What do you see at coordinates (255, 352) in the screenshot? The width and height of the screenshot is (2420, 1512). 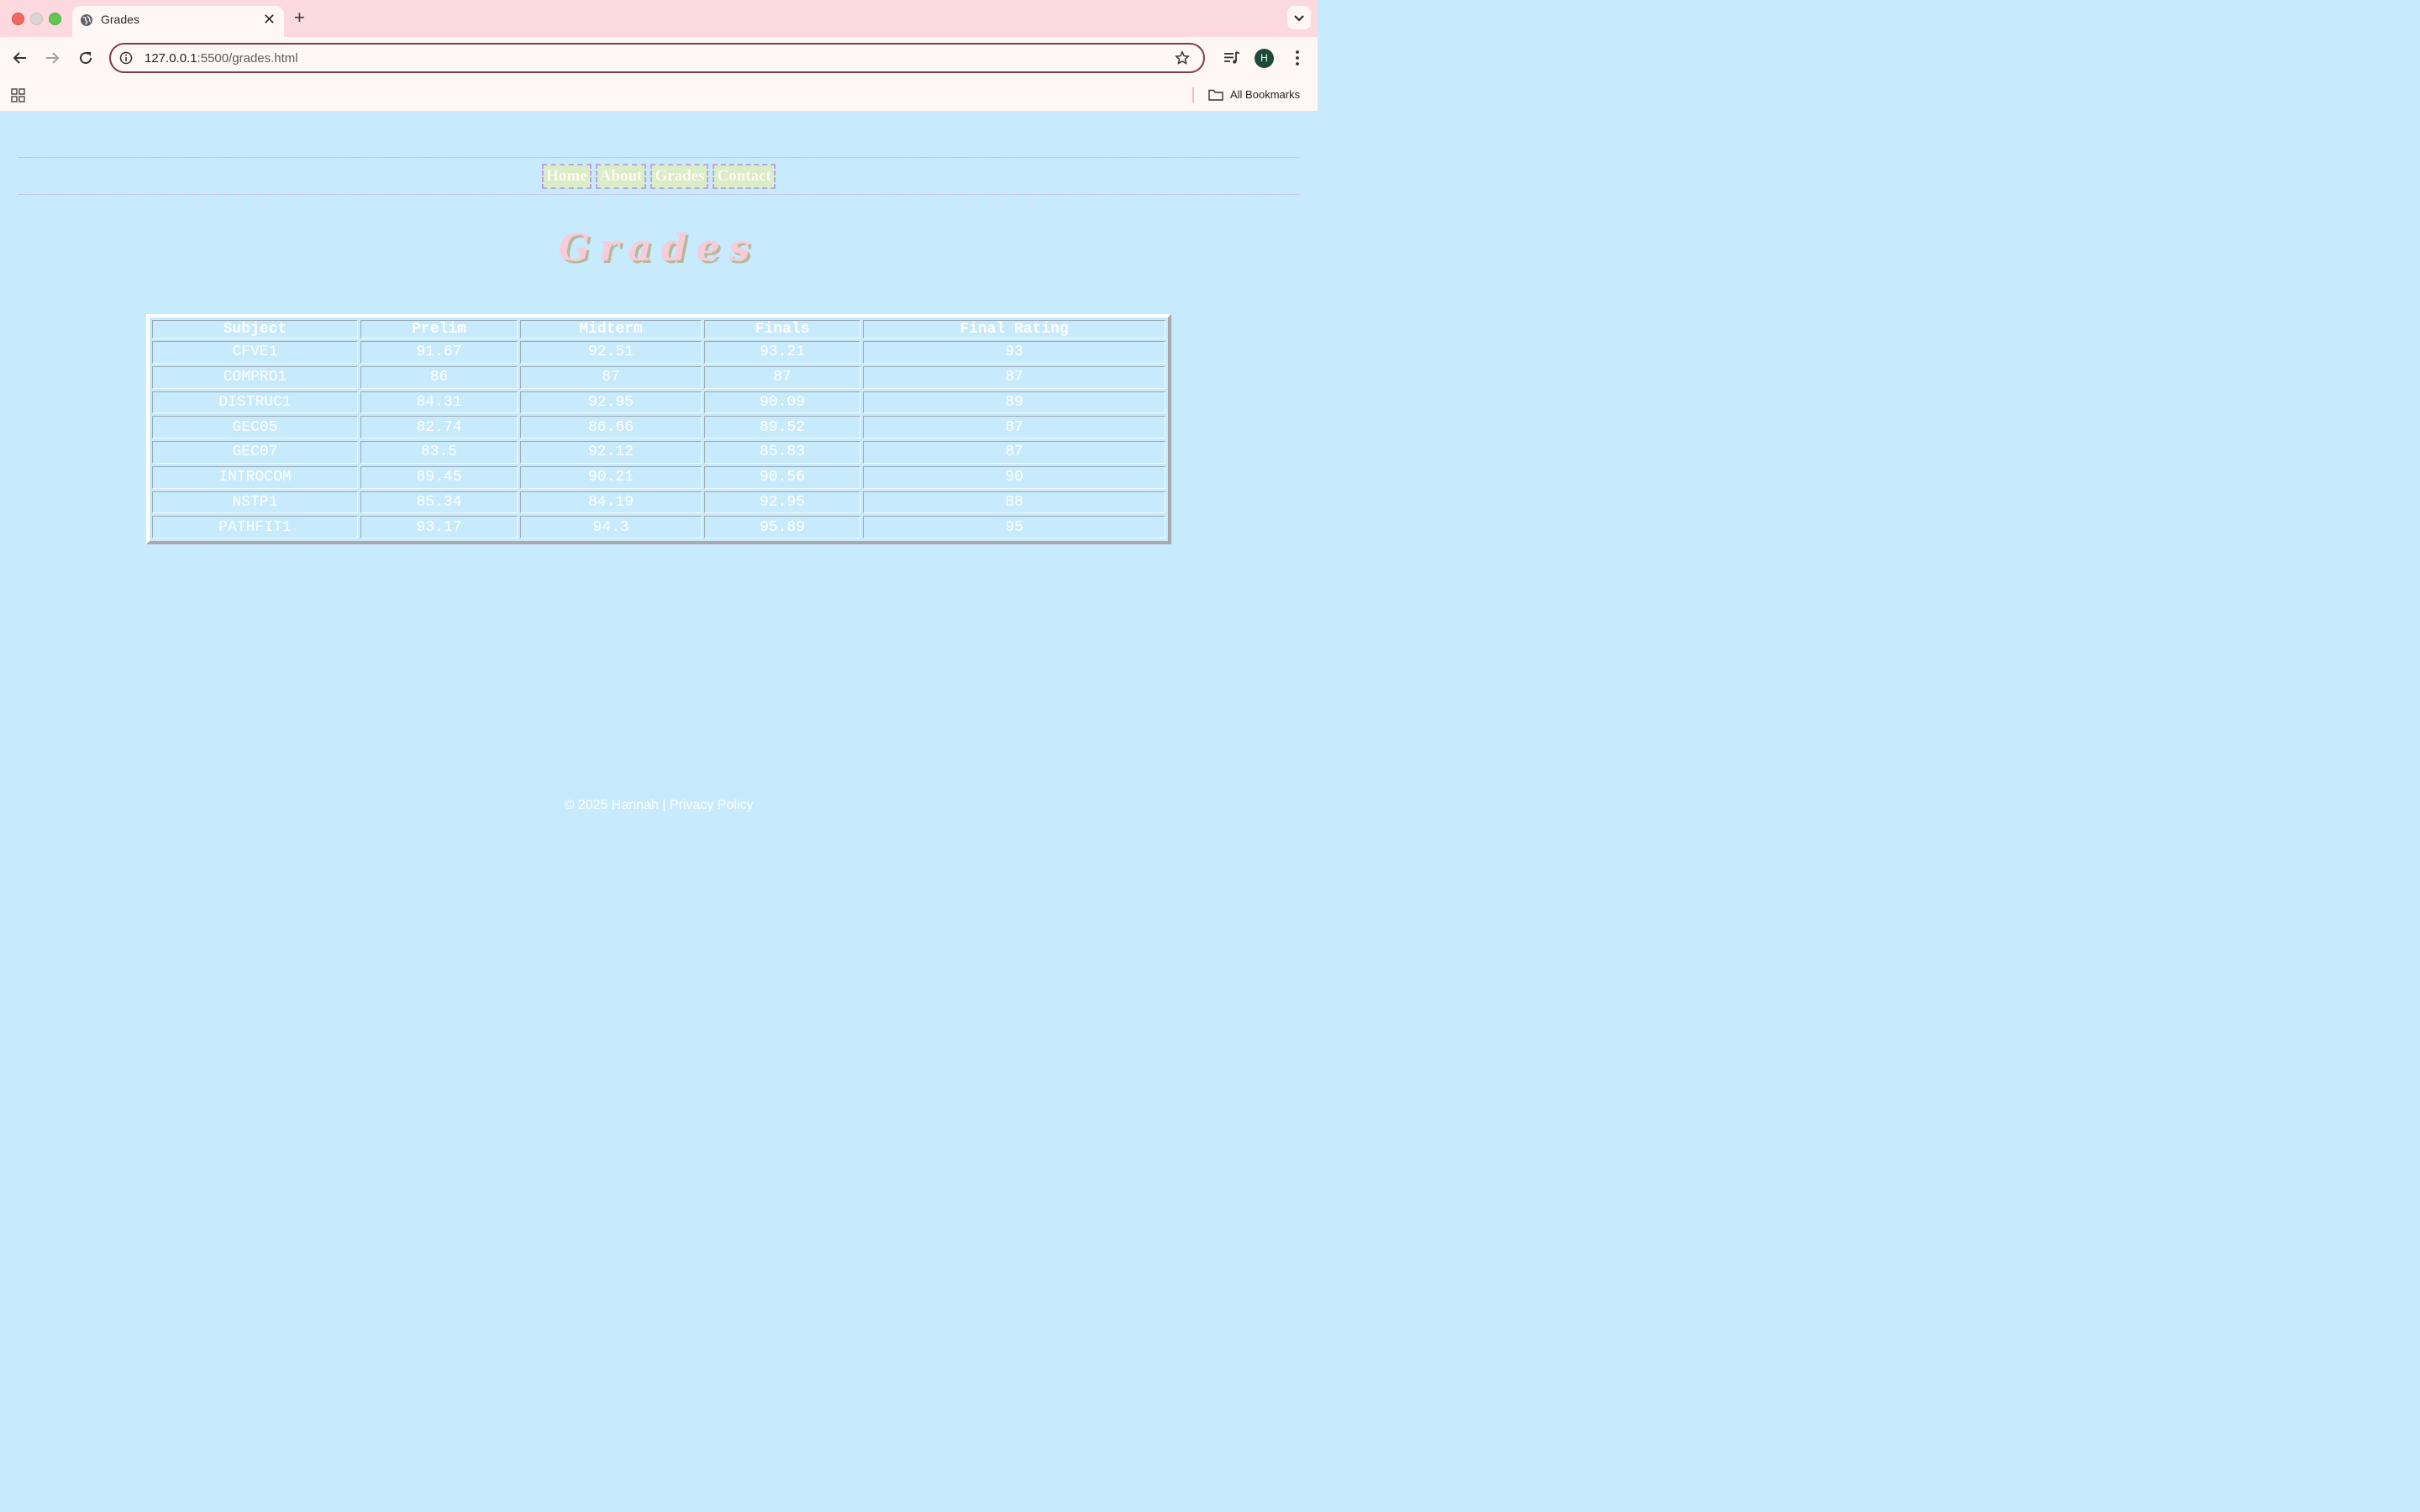 I see `cell-subject: CFVE1` at bounding box center [255, 352].